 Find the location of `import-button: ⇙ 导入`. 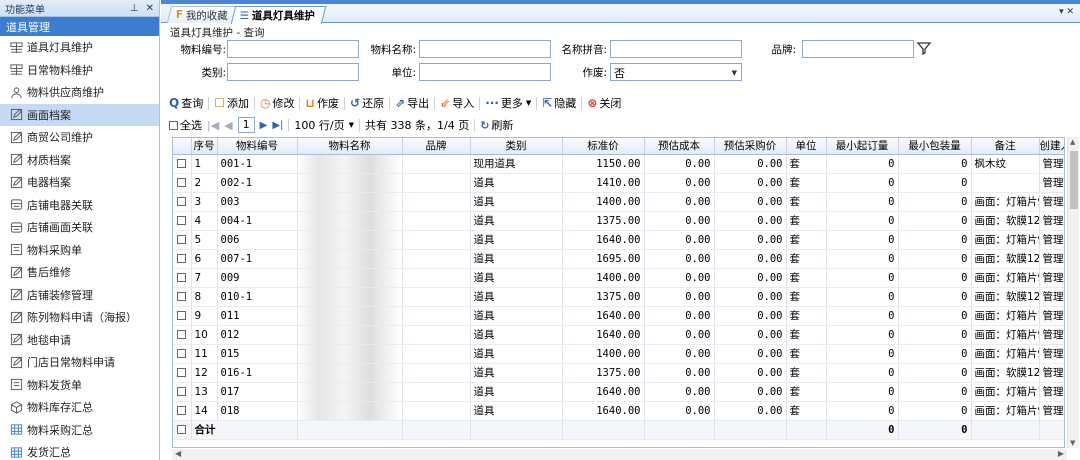

import-button: ⇙ 导入 is located at coordinates (457, 103).